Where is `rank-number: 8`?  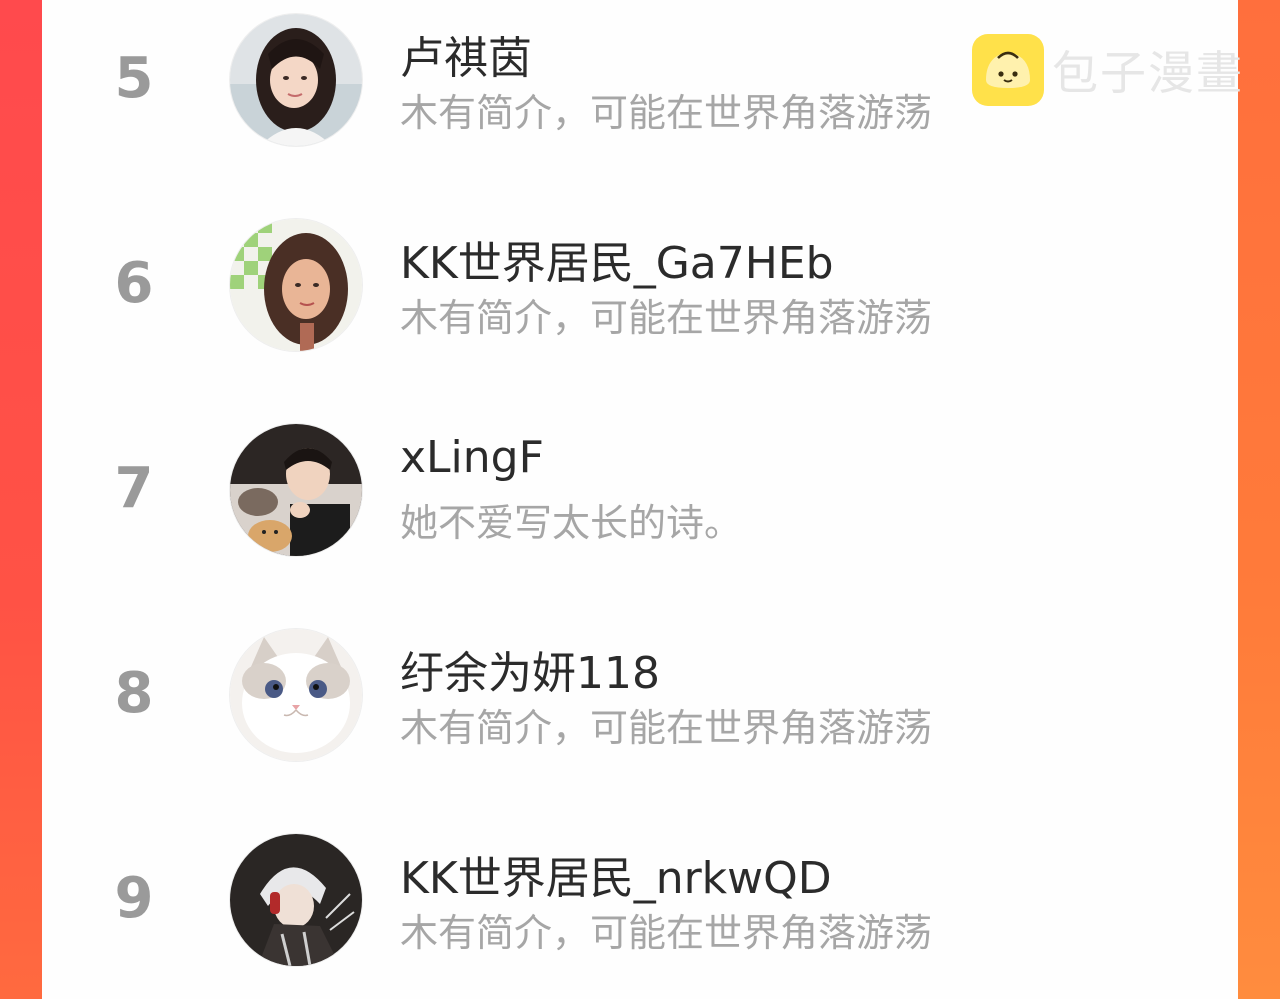 rank-number: 8 is located at coordinates (134, 693).